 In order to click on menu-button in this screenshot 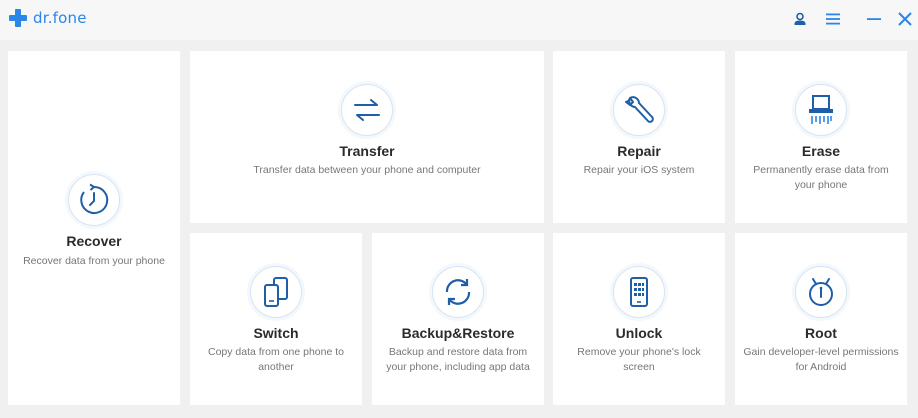, I will do `click(833, 19)`.